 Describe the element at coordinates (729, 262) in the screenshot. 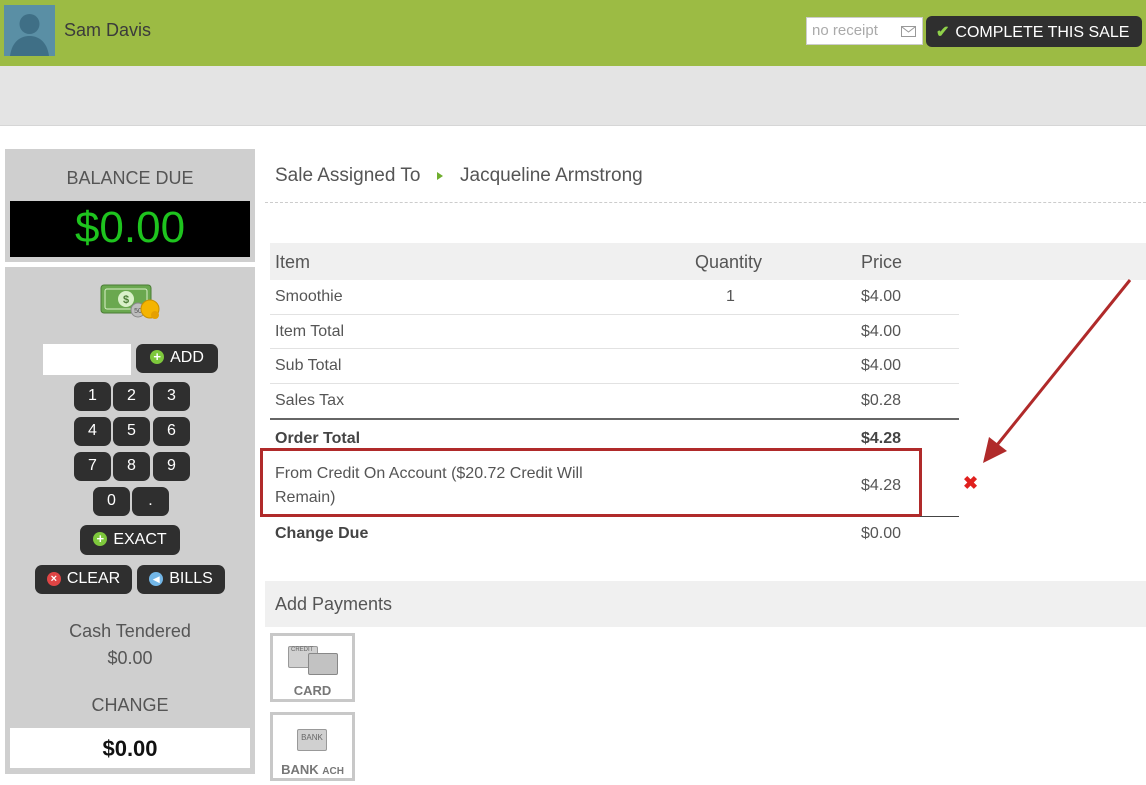

I see `column-quantity: Quantity` at that location.